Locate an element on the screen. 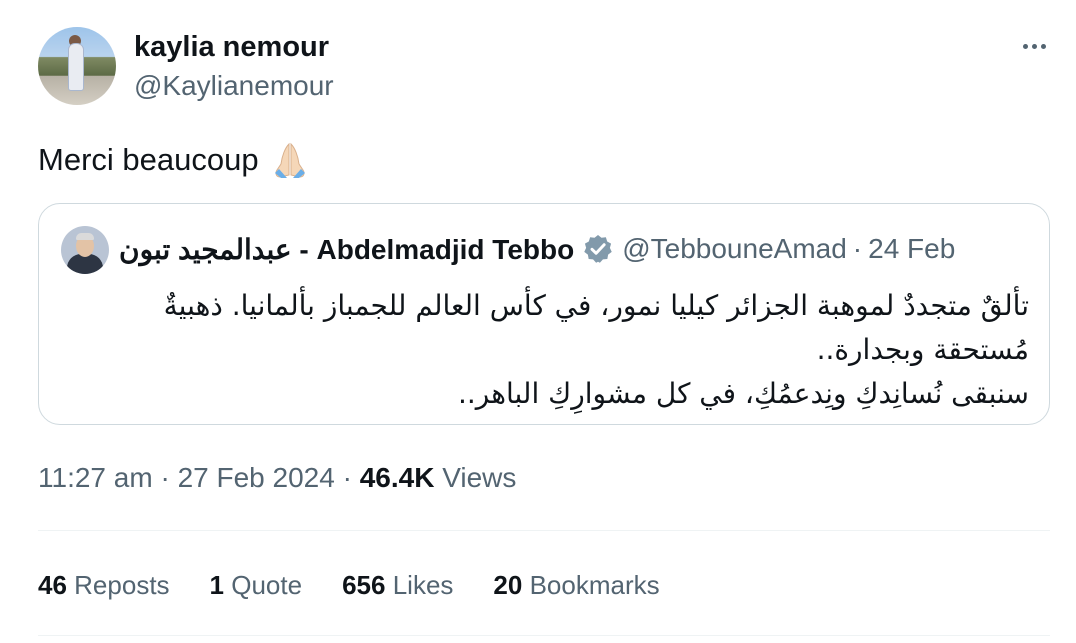 This screenshot has height=643, width=1076. author-display-name: kaylia nemour is located at coordinates (231, 47).